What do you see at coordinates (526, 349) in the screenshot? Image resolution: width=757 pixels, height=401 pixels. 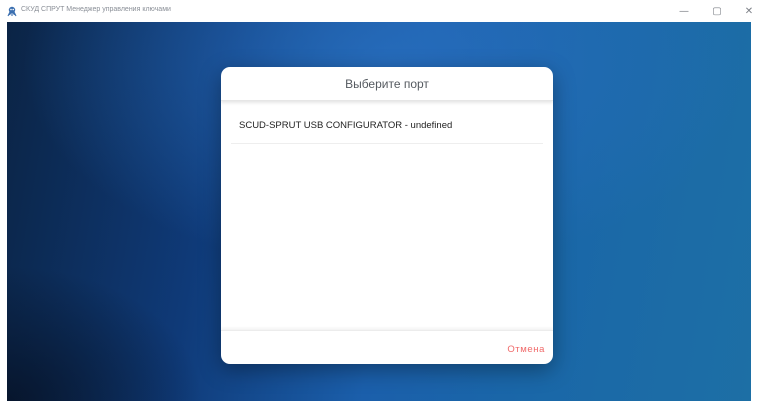 I see `cancel-button: Отмена` at bounding box center [526, 349].